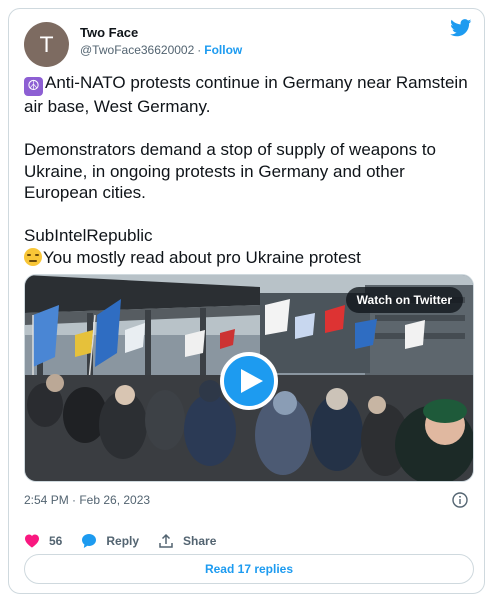 This screenshot has height=600, width=493. Describe the element at coordinates (137, 50) in the screenshot. I see `author-handle: @TwoFace36620002` at that location.